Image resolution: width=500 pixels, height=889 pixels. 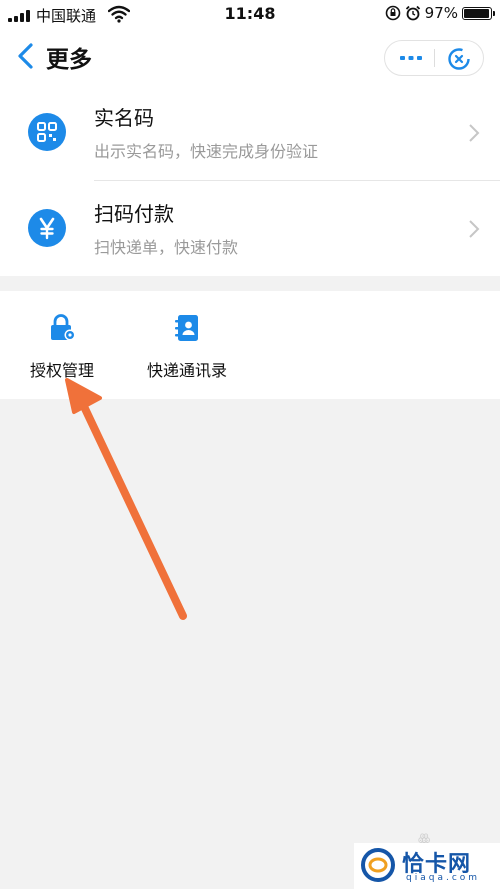 I want to click on grid-item-contacts: 快递通讯录, so click(x=187, y=347).